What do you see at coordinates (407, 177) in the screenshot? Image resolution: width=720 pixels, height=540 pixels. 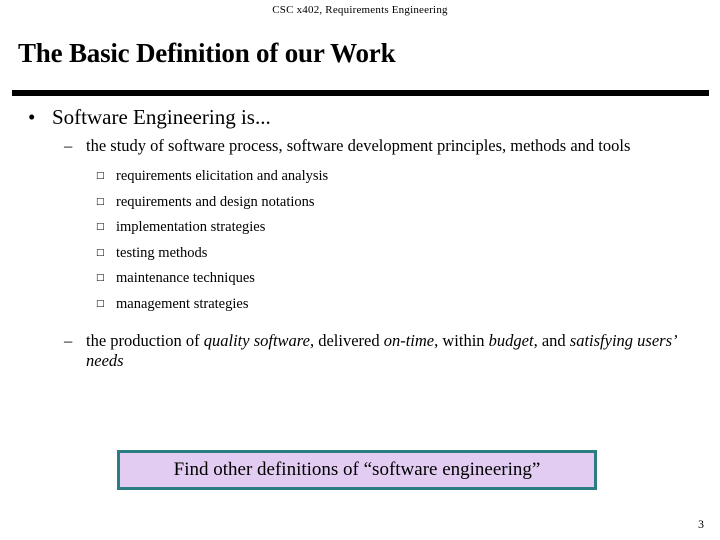 I see `list-item: □ requirements elicitation and analysis` at bounding box center [407, 177].